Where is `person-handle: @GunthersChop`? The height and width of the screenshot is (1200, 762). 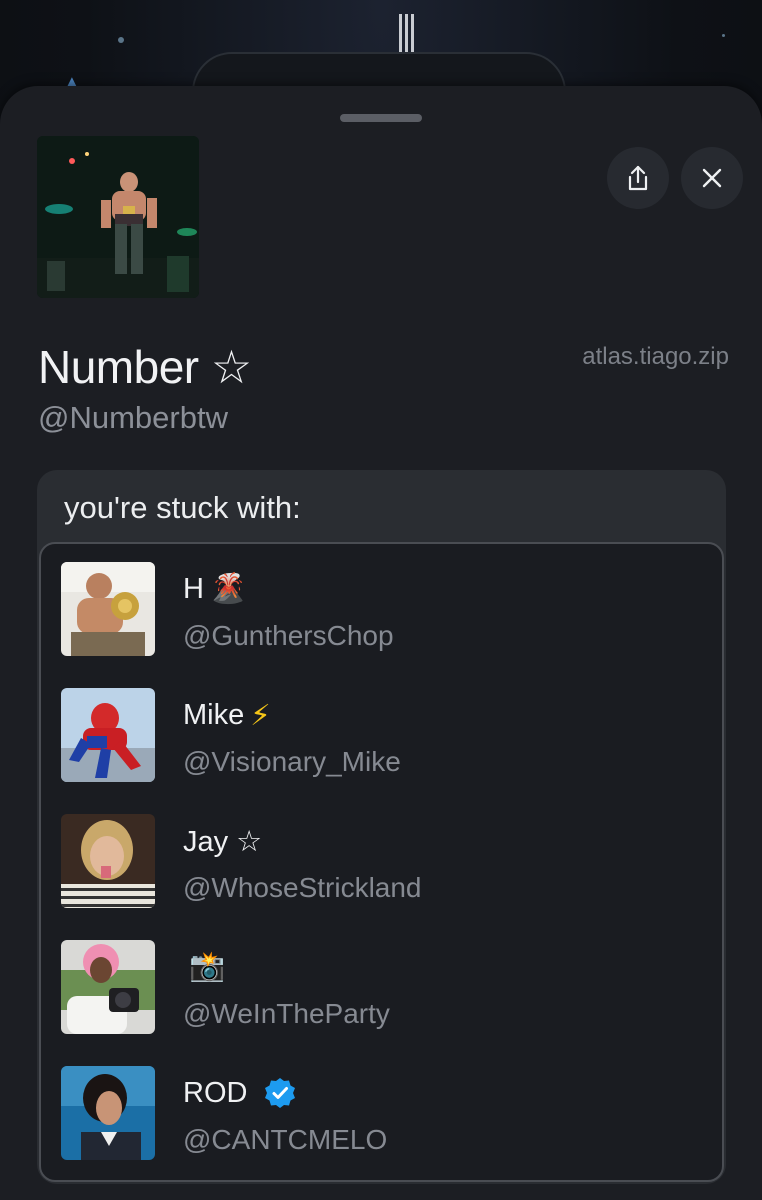 person-handle: @GunthersChop is located at coordinates (288, 635).